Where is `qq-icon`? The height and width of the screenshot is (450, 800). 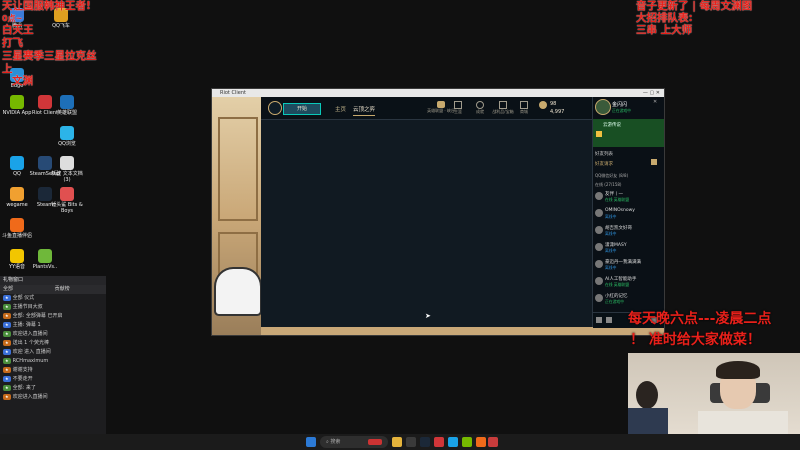
qq-icon is located at coordinates (453, 442).